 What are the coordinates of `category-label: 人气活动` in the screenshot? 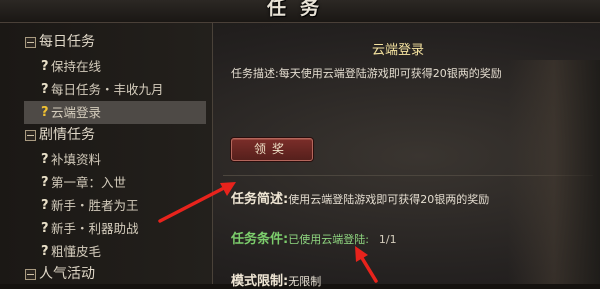 It's located at (67, 274).